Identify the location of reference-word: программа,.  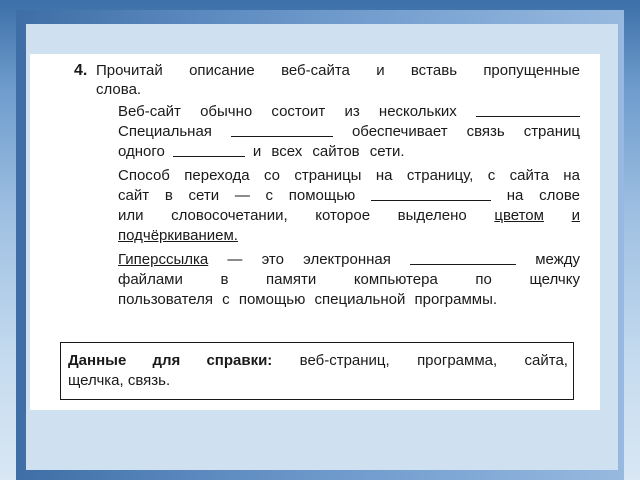
(457, 360).